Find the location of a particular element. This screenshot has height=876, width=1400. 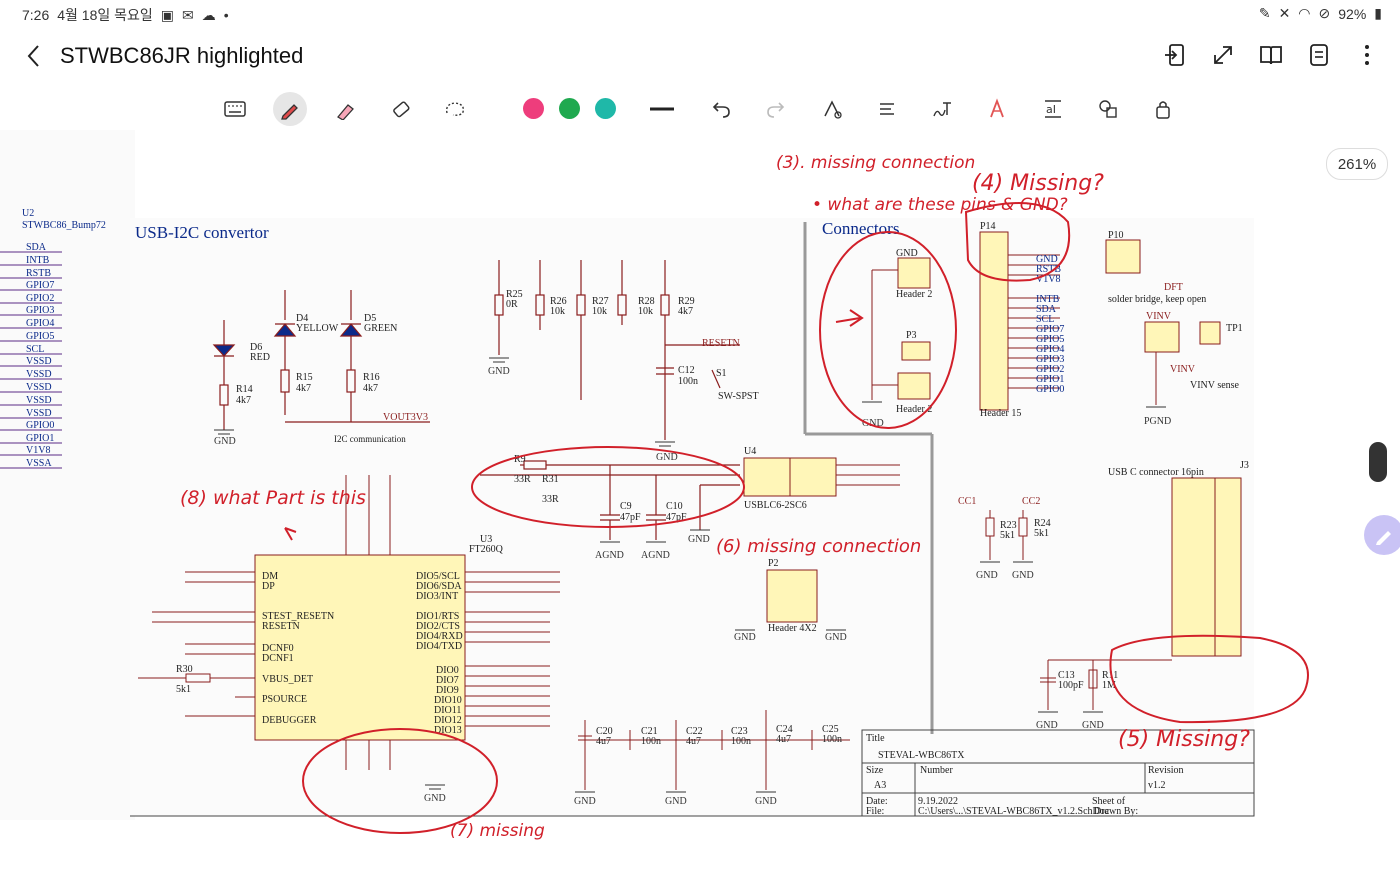

svg-text: S1 is located at coordinates (721, 373).